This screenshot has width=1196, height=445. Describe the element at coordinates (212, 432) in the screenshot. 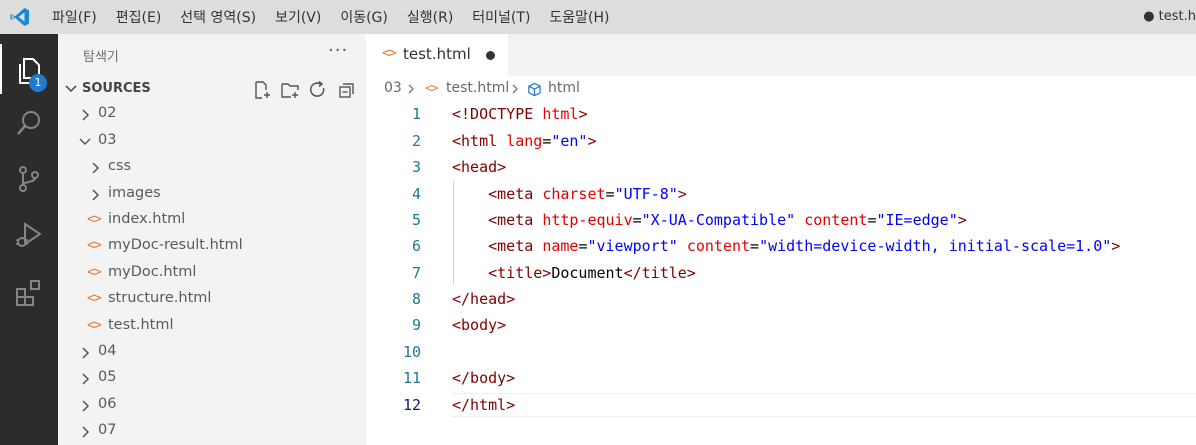

I see `tree-folder-07: 07` at that location.